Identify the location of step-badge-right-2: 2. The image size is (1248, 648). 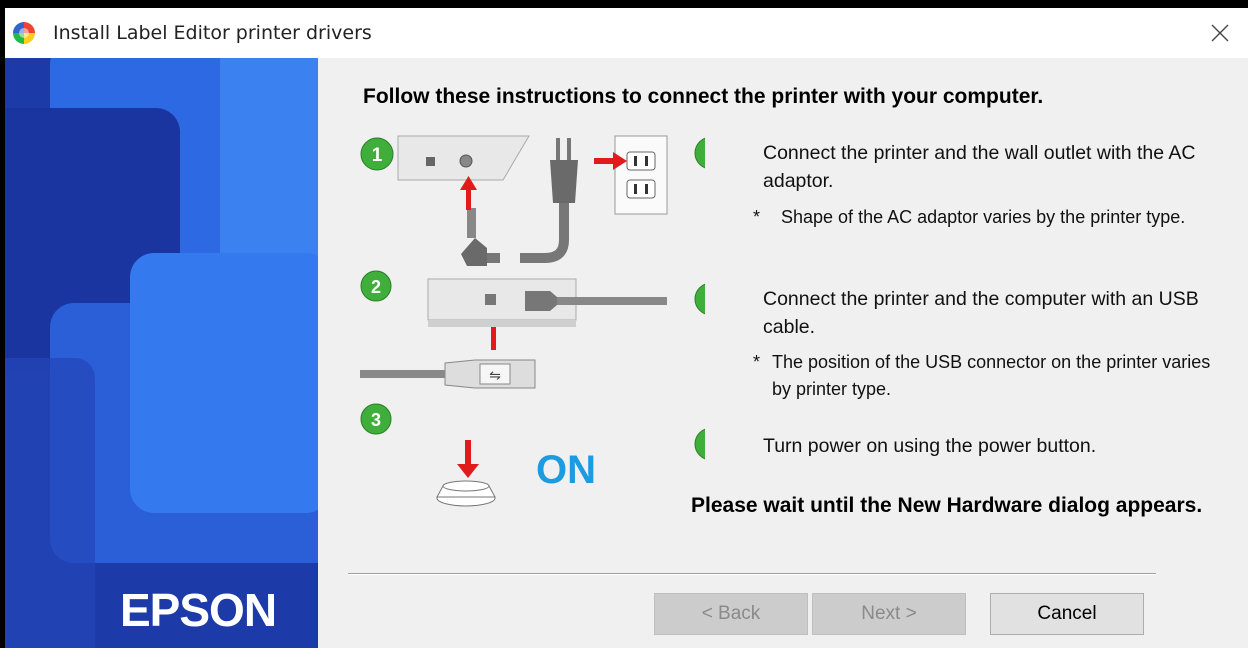
(699, 299).